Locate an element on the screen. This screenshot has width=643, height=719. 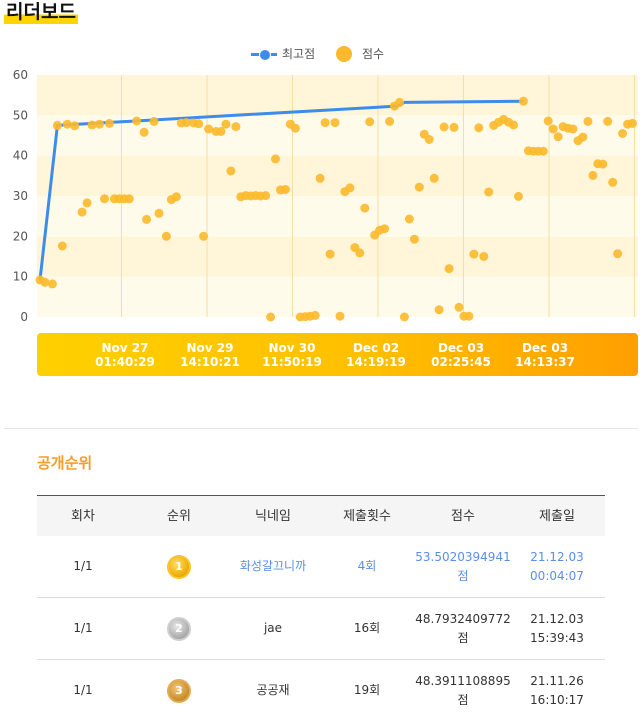
section-divider is located at coordinates (321, 428).